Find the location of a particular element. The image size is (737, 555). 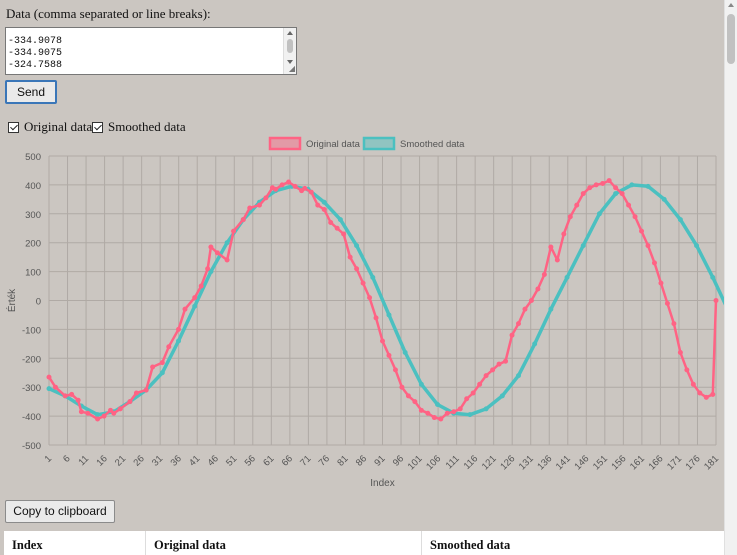

scroll-thumb is located at coordinates (290, 46).